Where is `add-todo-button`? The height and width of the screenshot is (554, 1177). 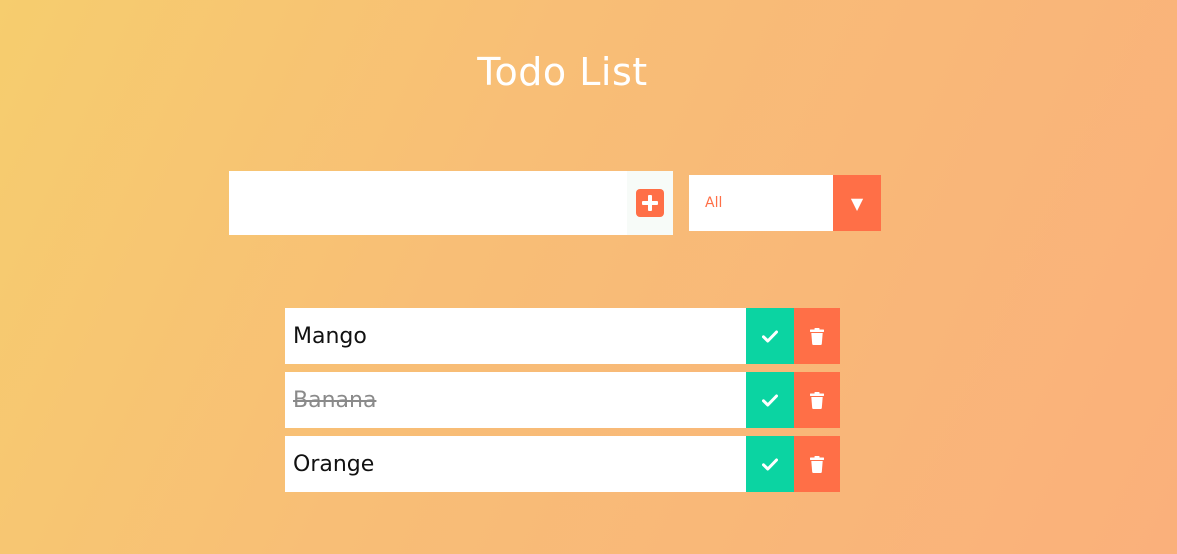
add-todo-button is located at coordinates (650, 203).